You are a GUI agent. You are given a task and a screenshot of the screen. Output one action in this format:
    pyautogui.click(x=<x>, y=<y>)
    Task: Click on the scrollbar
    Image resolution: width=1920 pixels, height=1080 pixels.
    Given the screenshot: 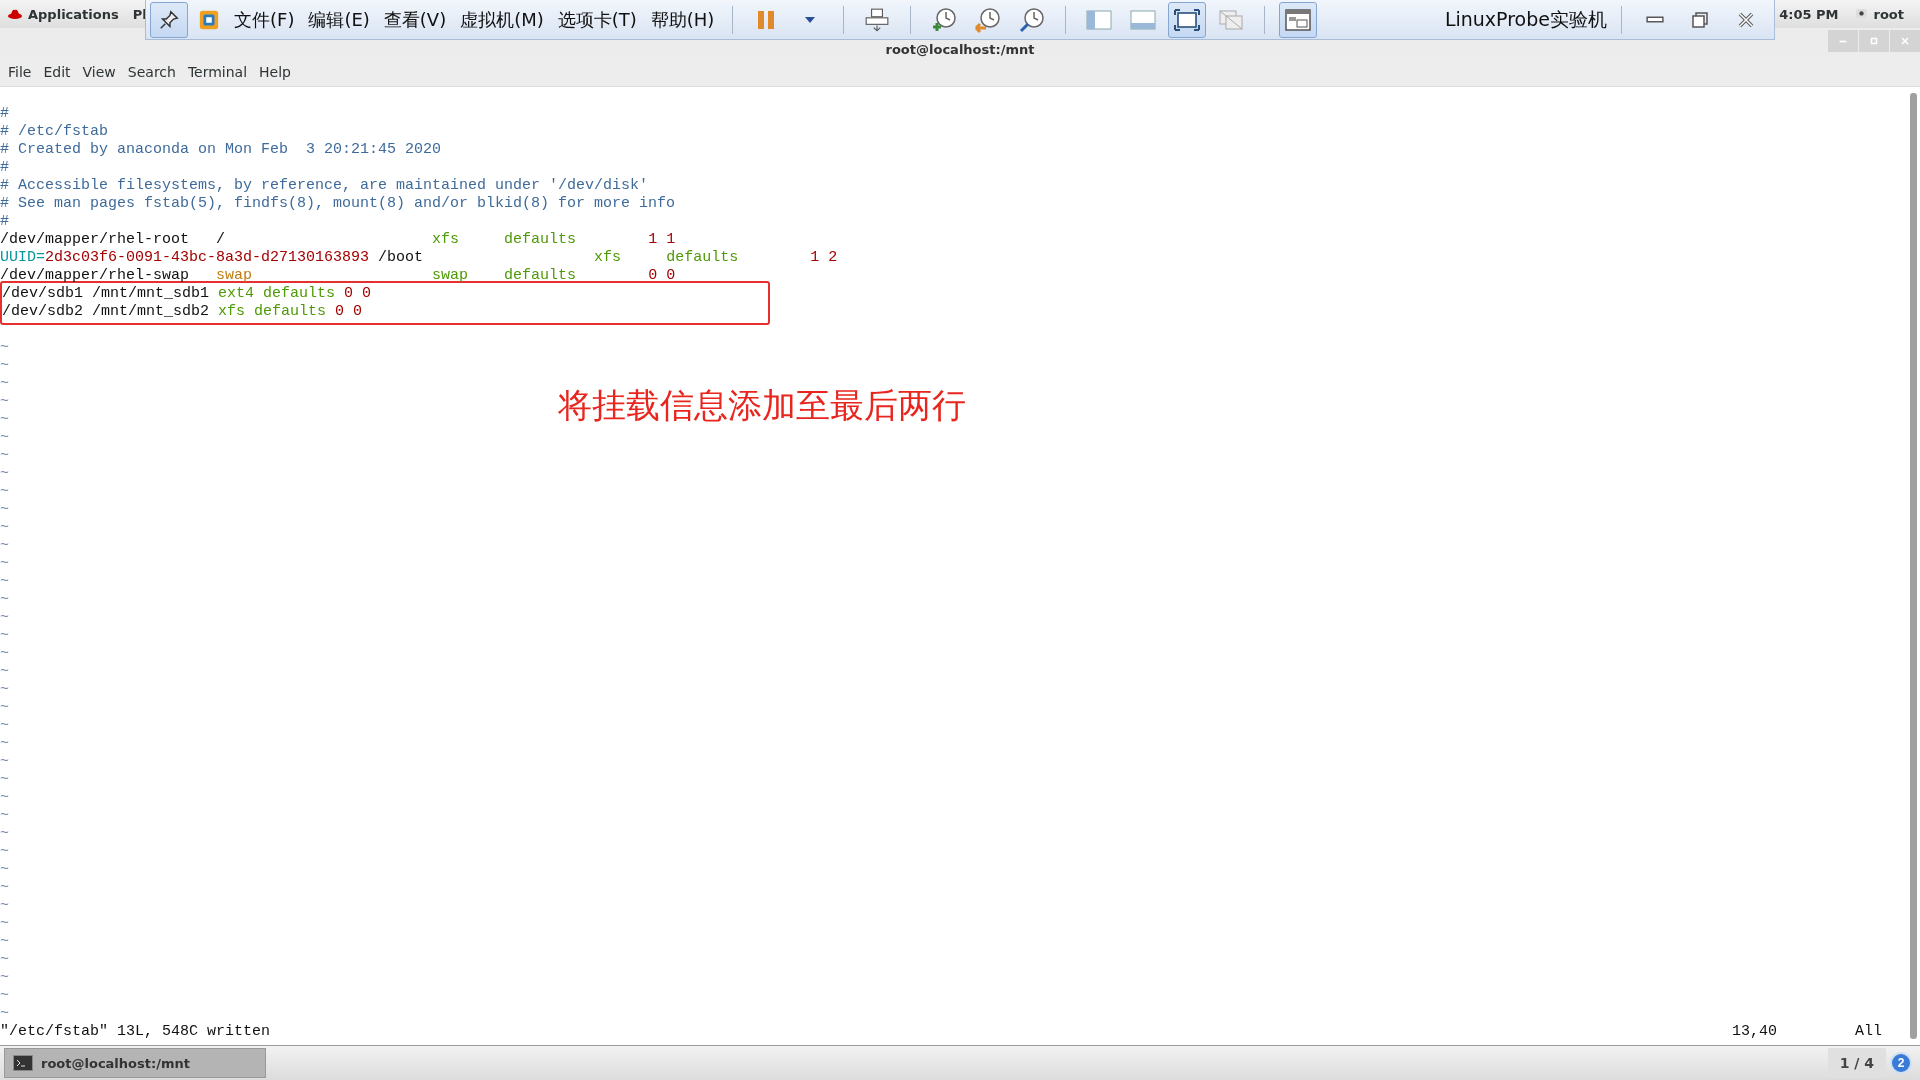 What is the action you would take?
    pyautogui.click(x=1913, y=566)
    